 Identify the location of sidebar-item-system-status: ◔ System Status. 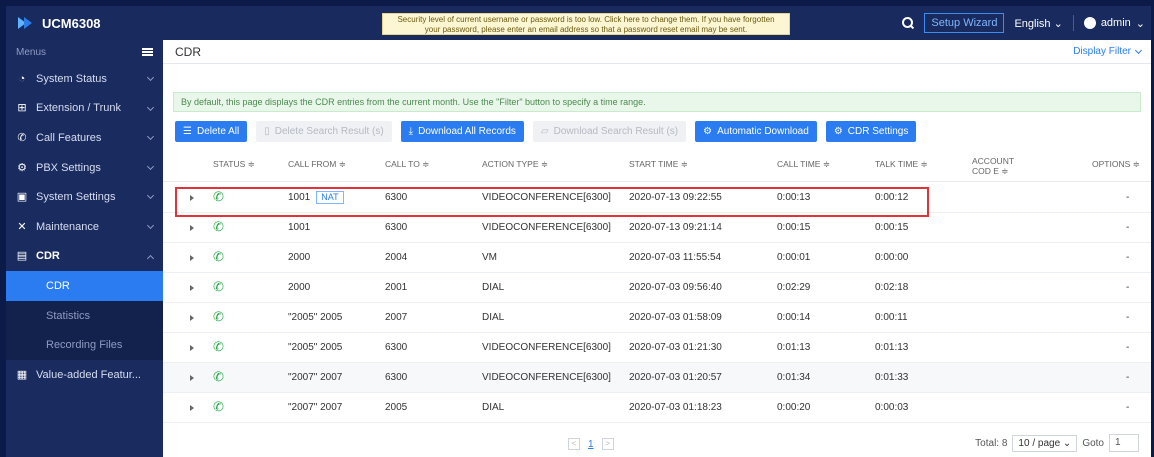
(84, 79).